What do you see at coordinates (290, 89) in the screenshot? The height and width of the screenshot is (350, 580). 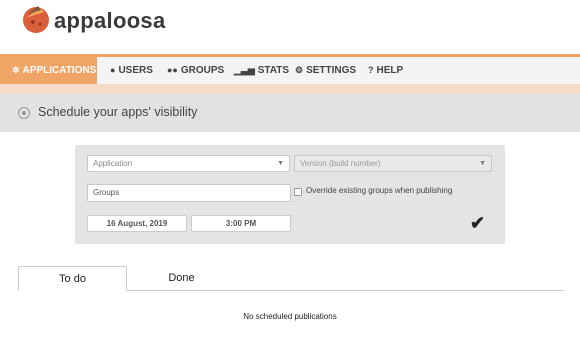 I see `nav-subbar` at bounding box center [290, 89].